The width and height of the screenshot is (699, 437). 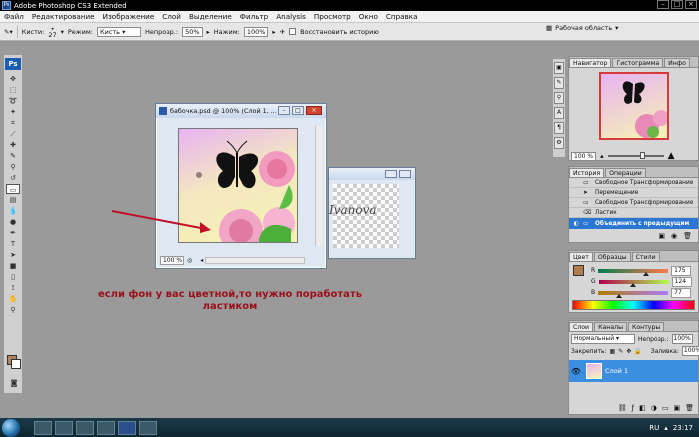 What do you see at coordinates (633, 408) in the screenshot?
I see `fx-icon: ƒ` at bounding box center [633, 408].